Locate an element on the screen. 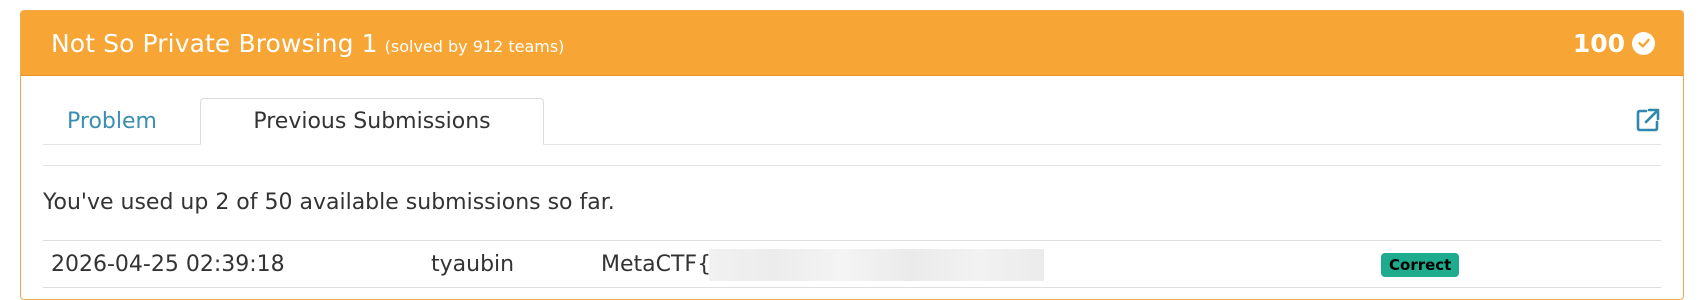  submission-status-cell: Correct is located at coordinates (1521, 264).